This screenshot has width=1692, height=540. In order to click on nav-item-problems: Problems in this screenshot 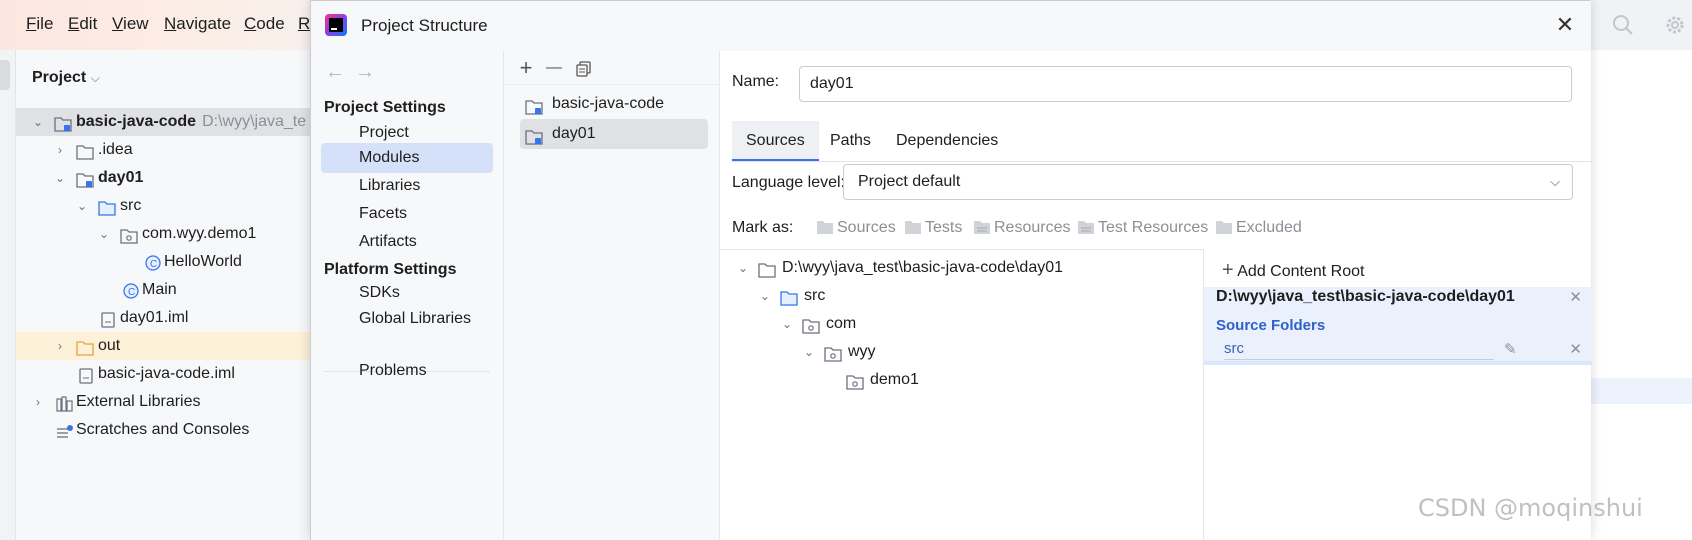, I will do `click(407, 371)`.